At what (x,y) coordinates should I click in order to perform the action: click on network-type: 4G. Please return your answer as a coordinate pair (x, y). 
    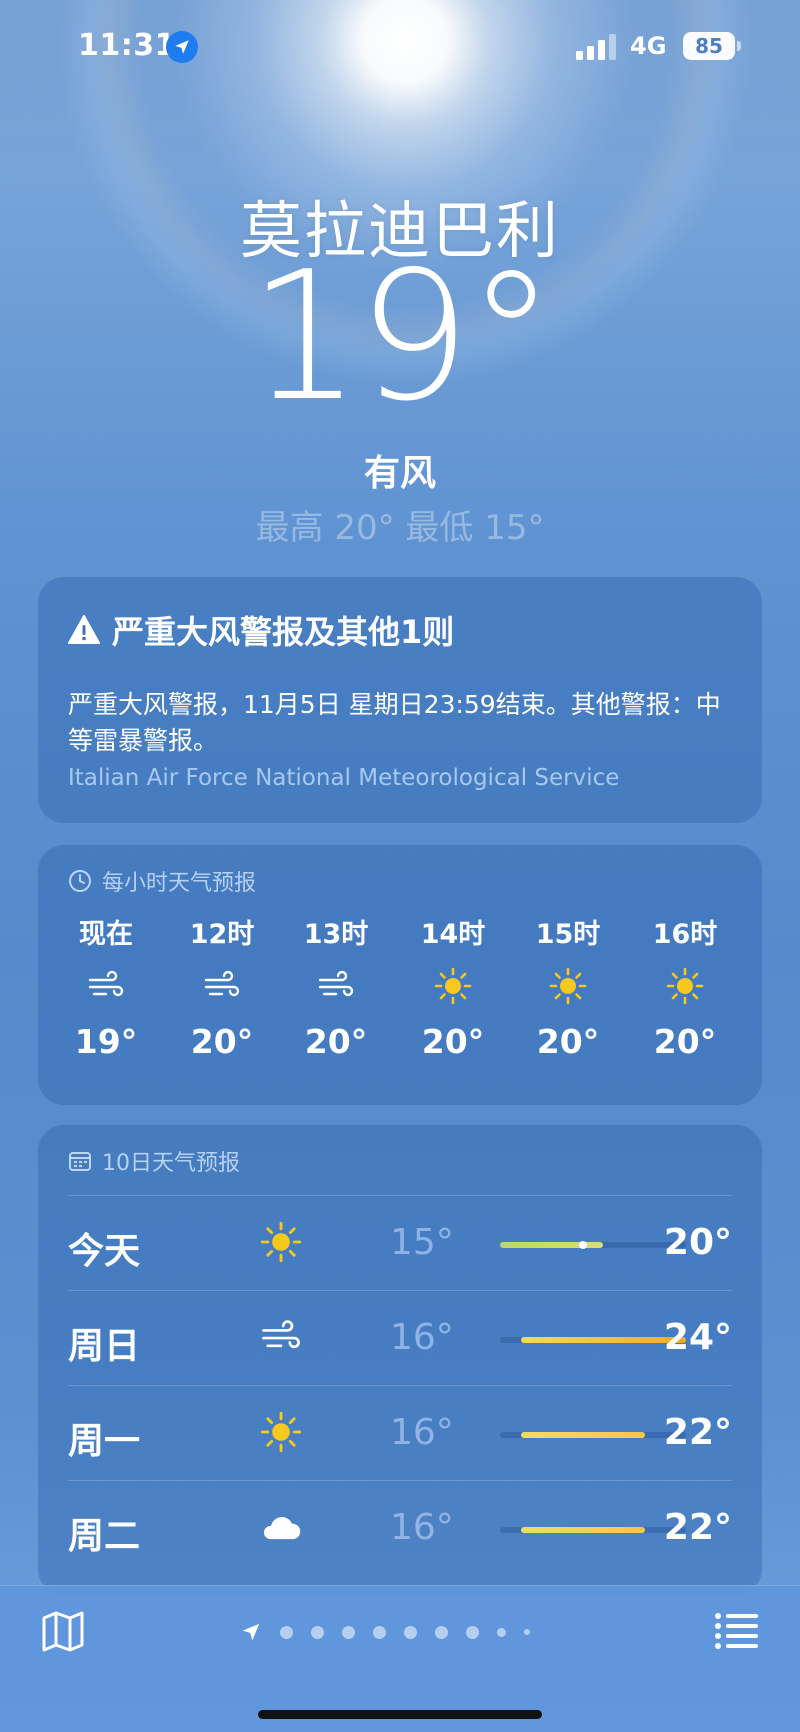
    Looking at the image, I should click on (648, 46).